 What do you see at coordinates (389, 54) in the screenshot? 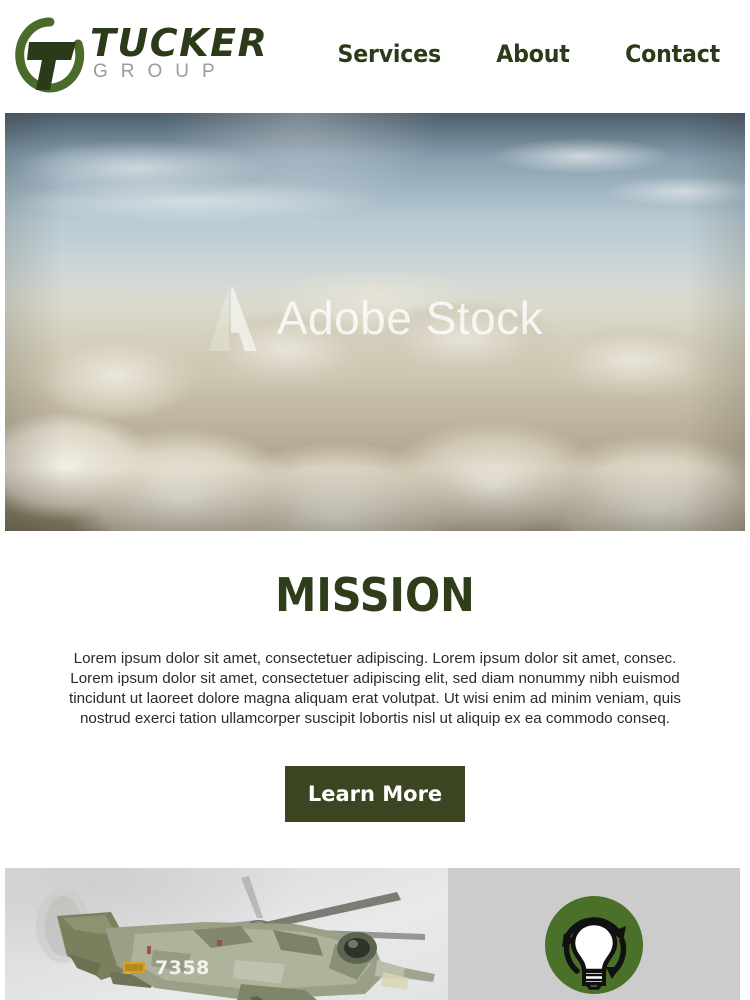
I see `nav-link-services: Services` at bounding box center [389, 54].